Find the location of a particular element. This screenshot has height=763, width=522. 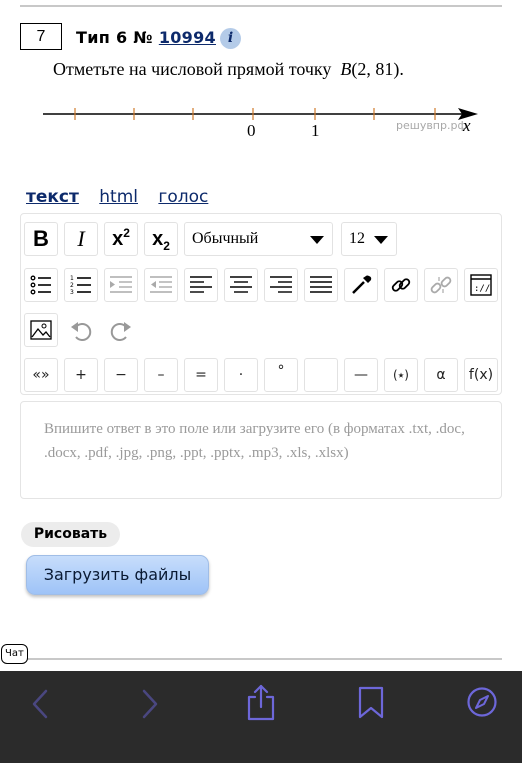

align-left-icon is located at coordinates (201, 284).